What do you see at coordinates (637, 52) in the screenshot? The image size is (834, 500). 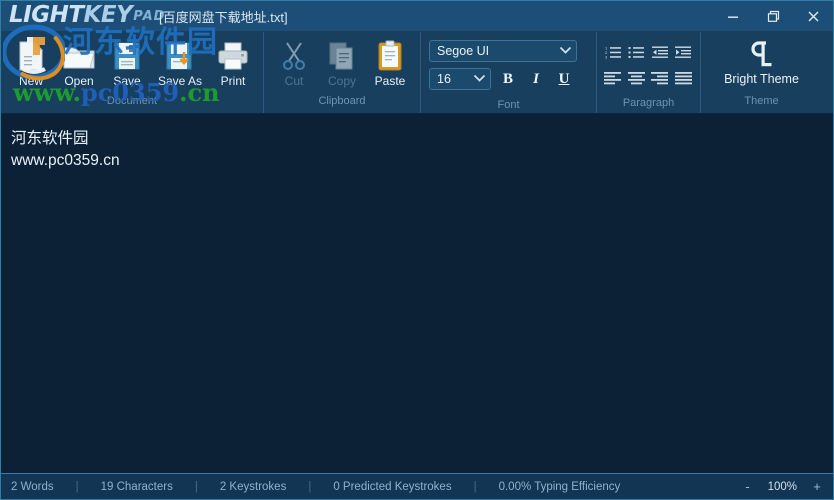 I see `bulleted-list-icon` at bounding box center [637, 52].